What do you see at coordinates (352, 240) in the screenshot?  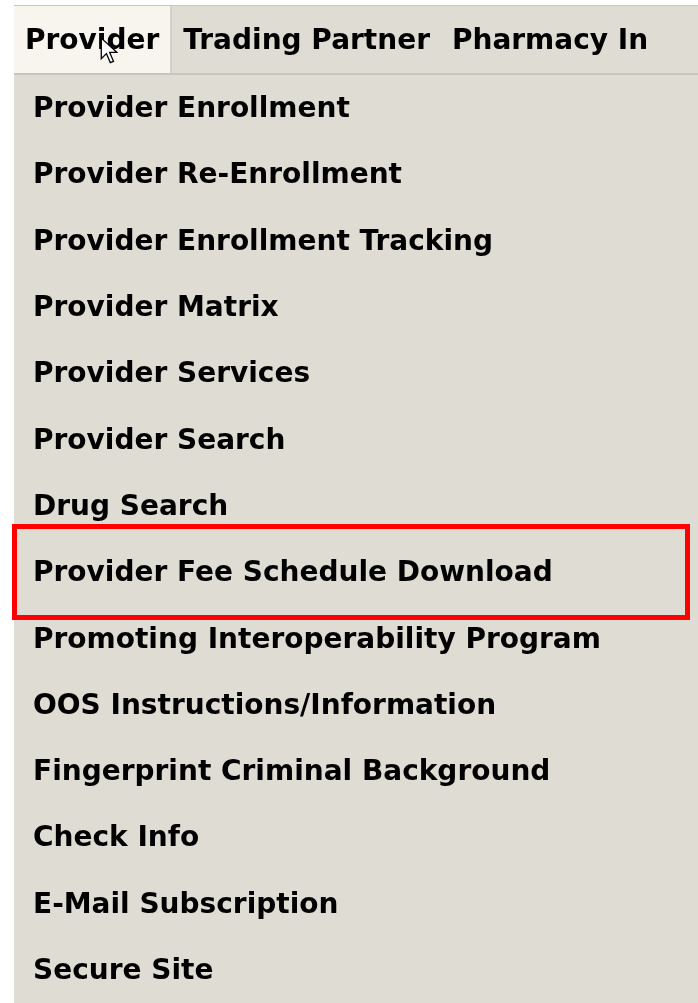 I see `menu-item: Provider Enrollment Tracking` at bounding box center [352, 240].